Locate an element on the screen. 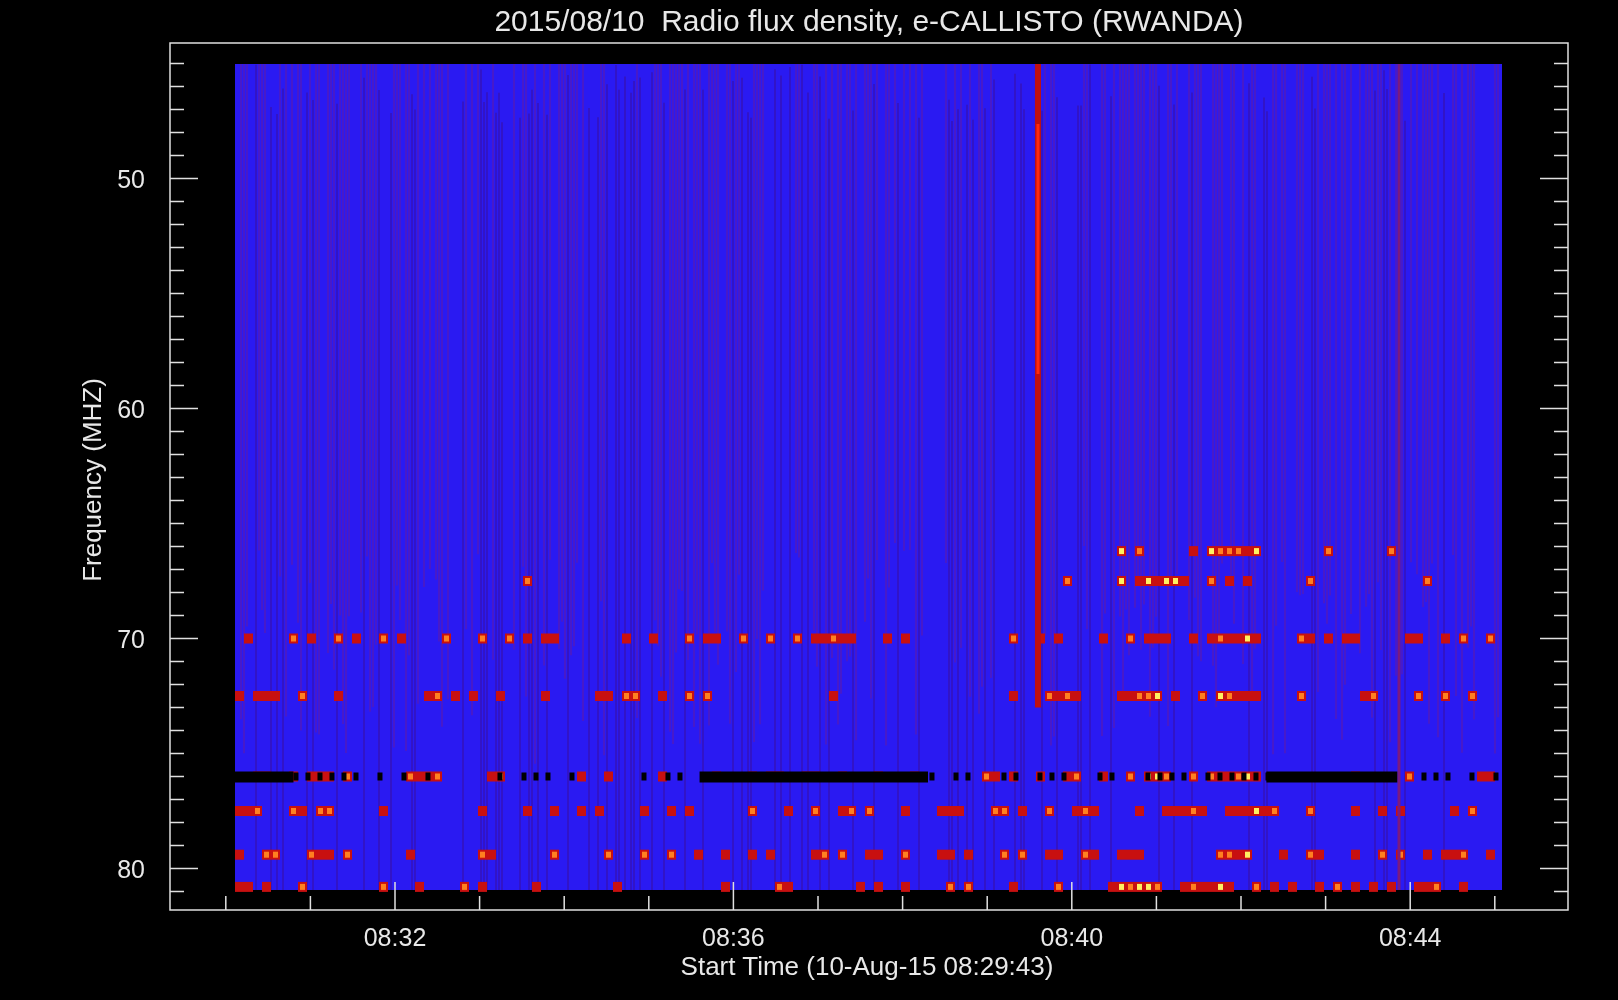  tick-label: 08:44 is located at coordinates (1410, 937).